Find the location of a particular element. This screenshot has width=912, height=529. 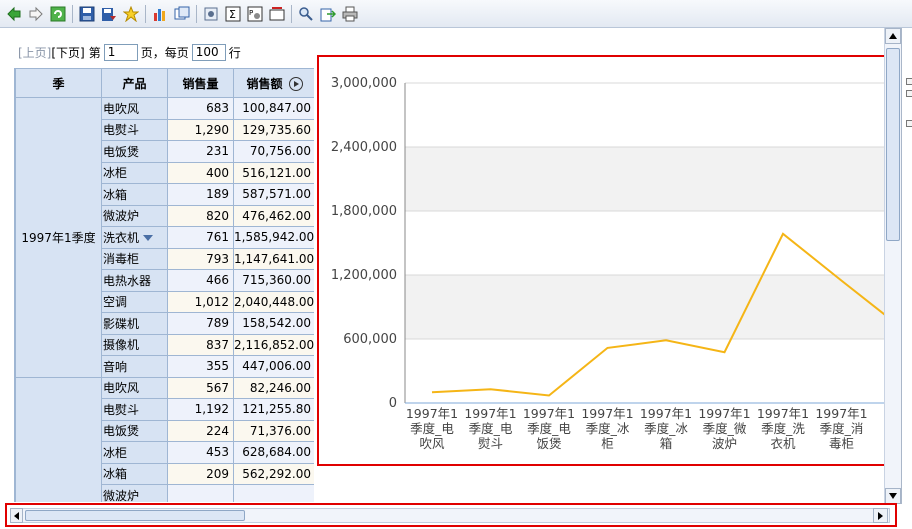

amount-cell: 1,585,942.00 is located at coordinates (273, 237).